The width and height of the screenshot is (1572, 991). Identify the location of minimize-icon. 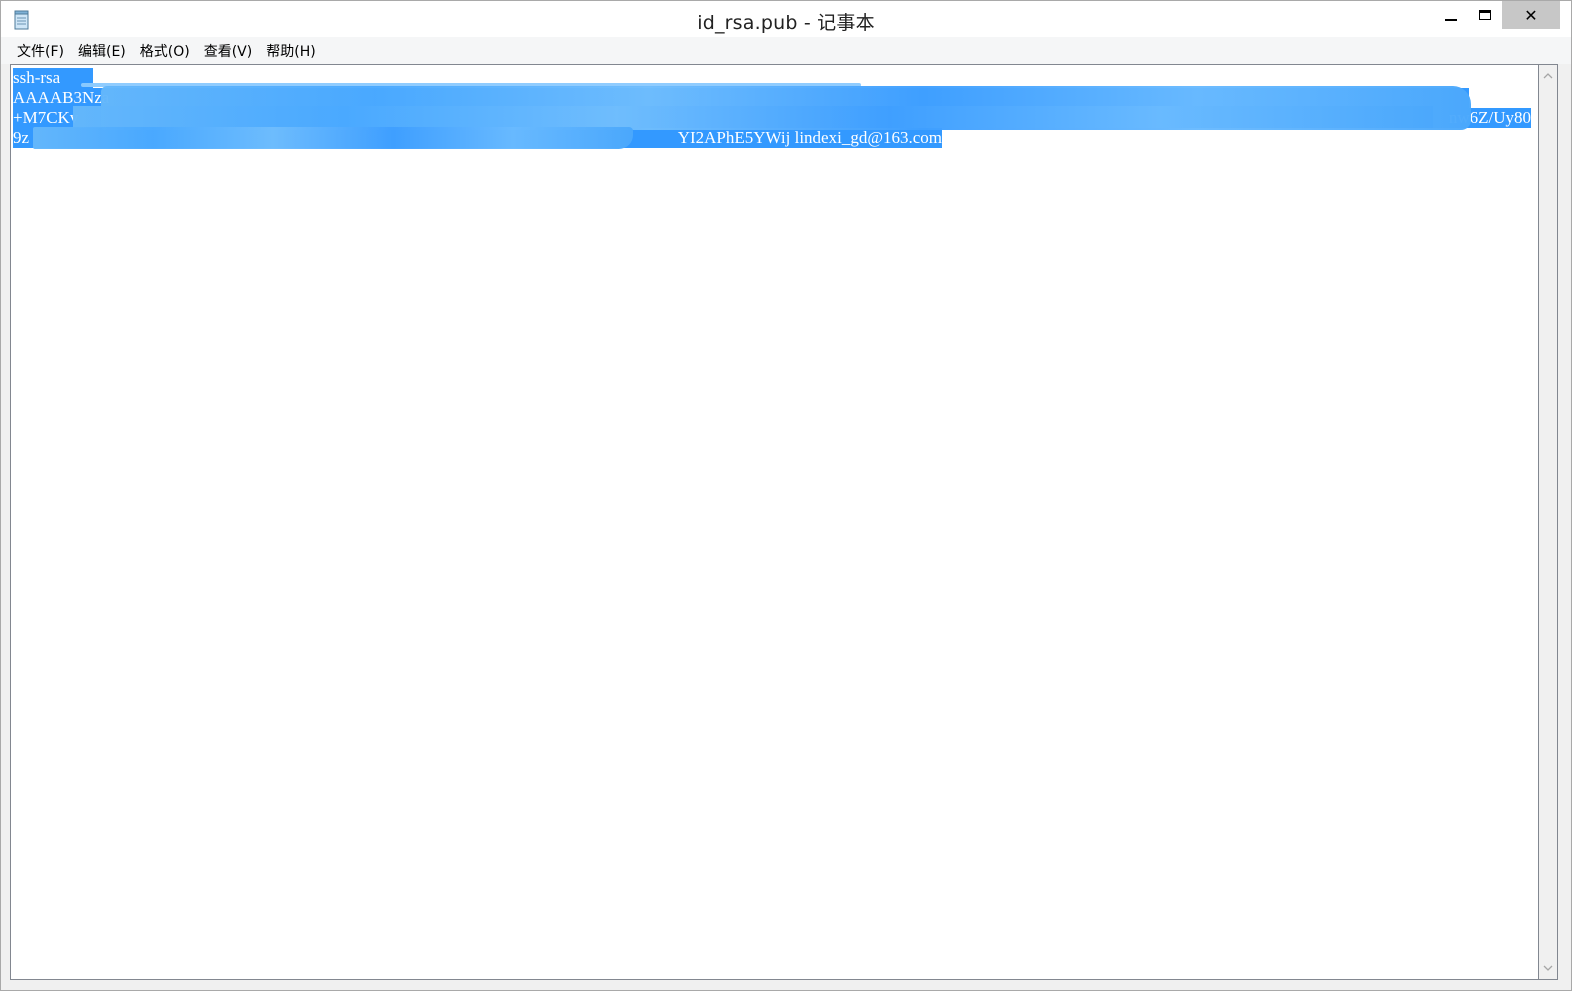
(1451, 20).